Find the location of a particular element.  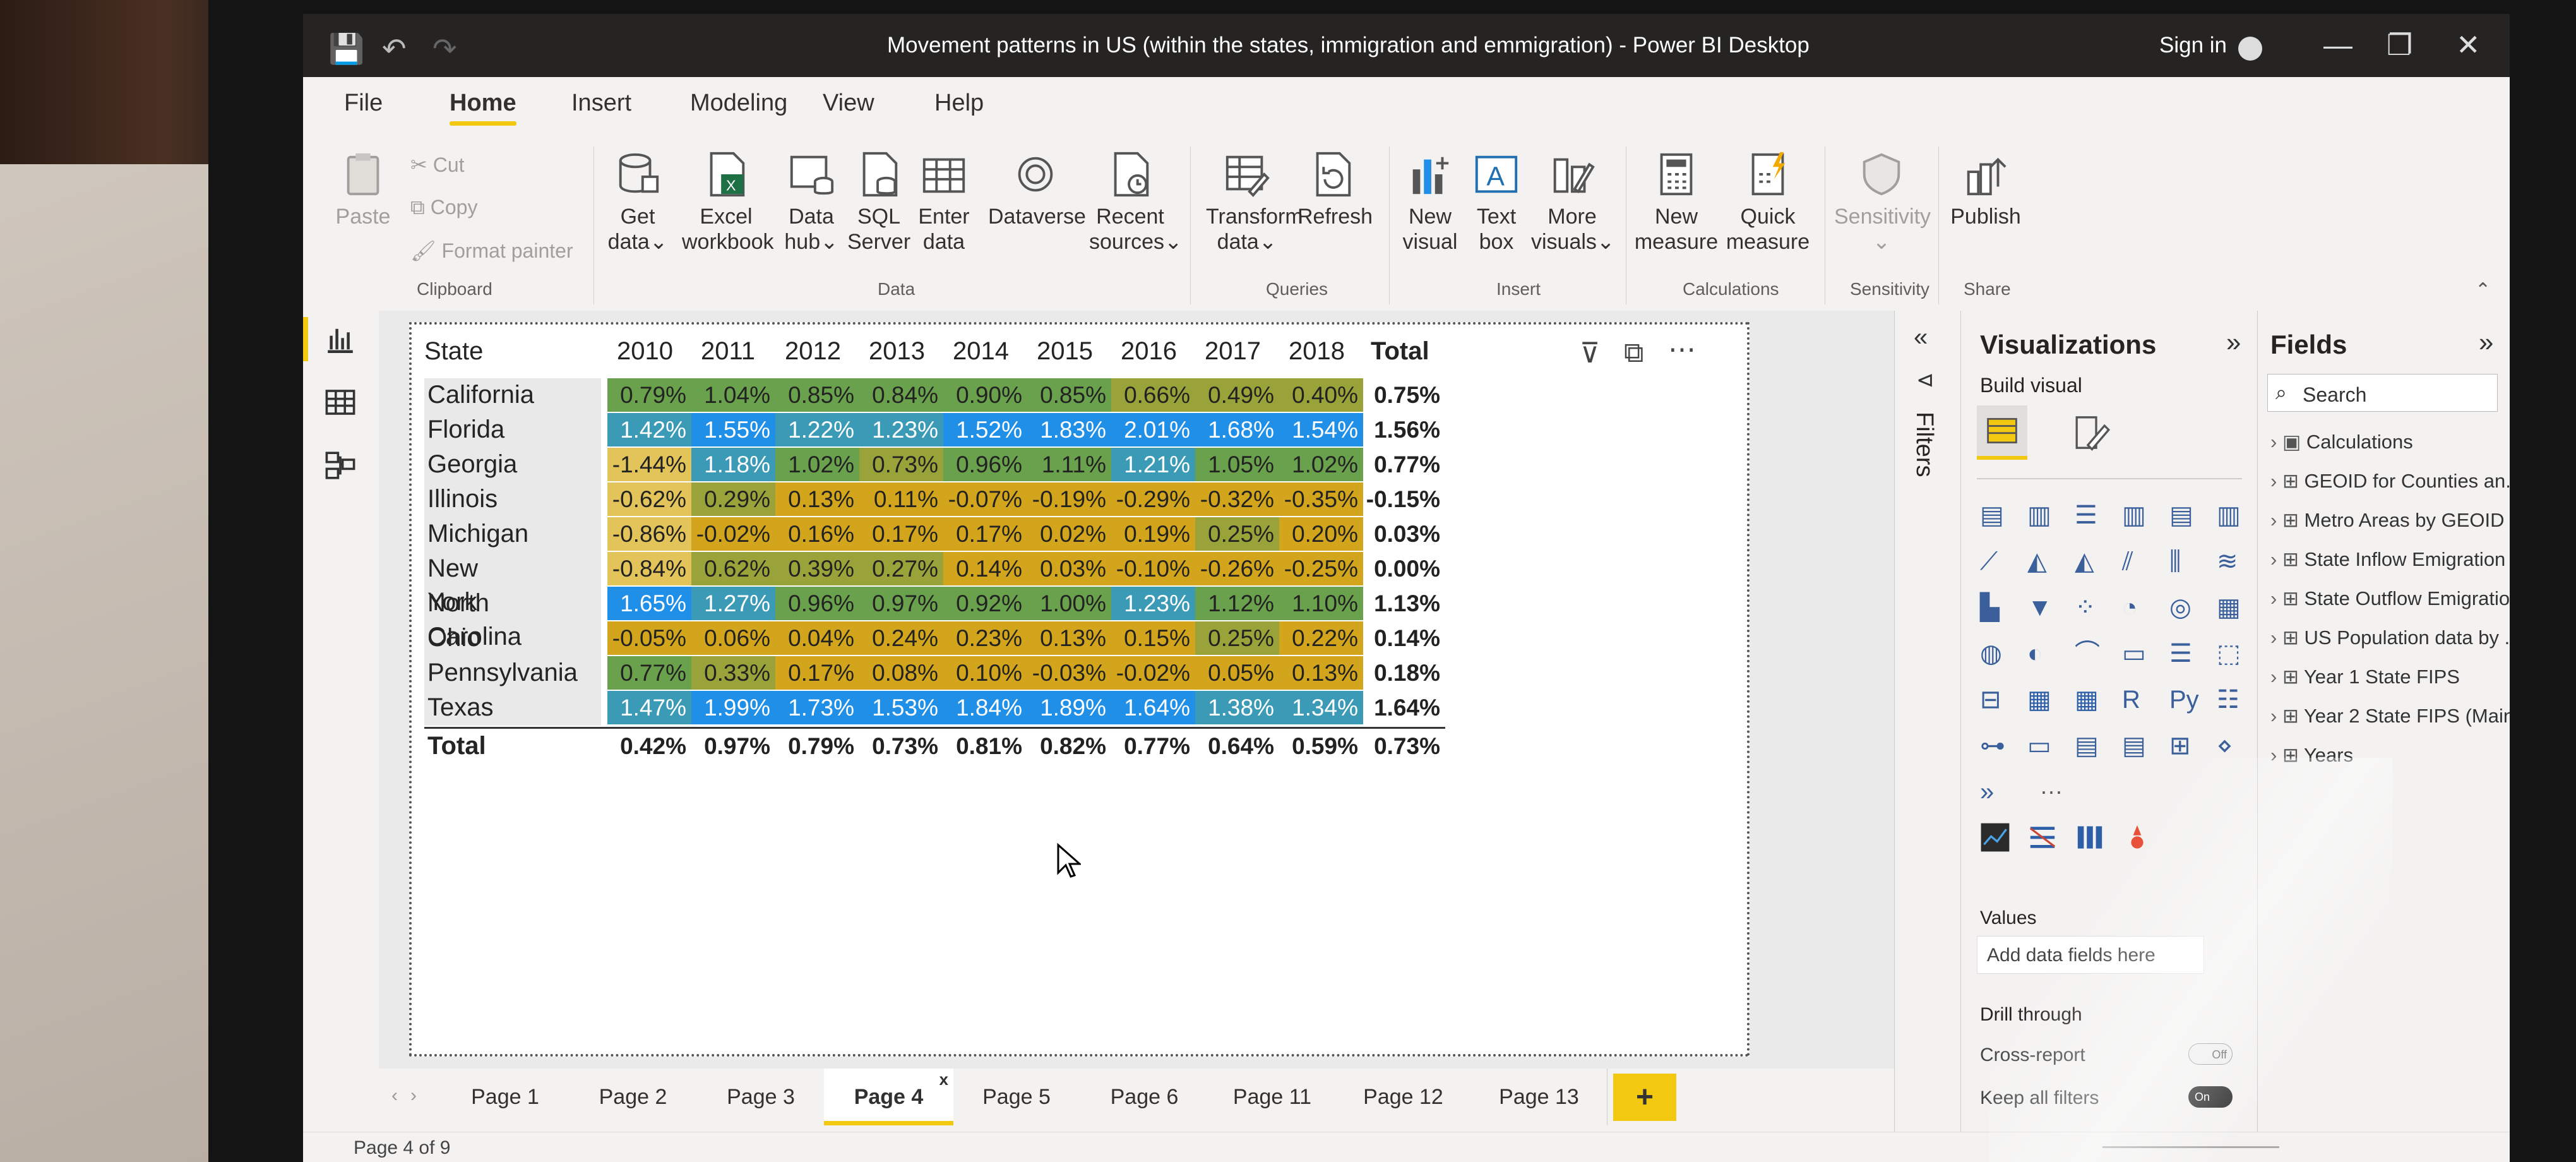

matrix-row-total: 0.14% is located at coordinates (1404, 638).